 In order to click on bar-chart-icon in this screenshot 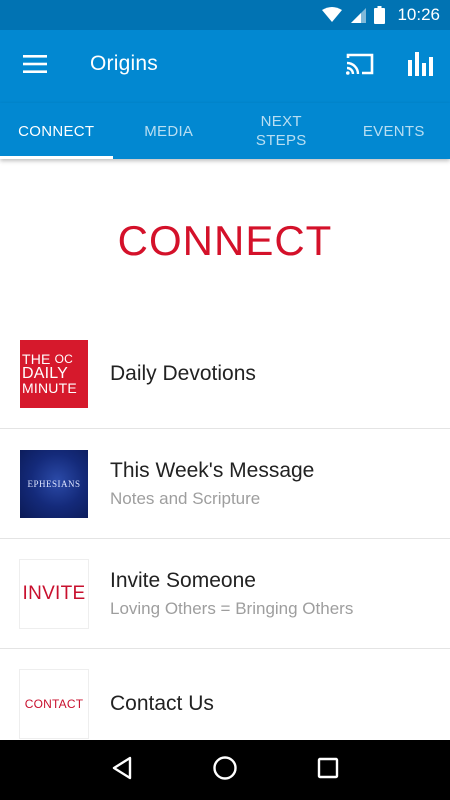, I will do `click(420, 66)`.